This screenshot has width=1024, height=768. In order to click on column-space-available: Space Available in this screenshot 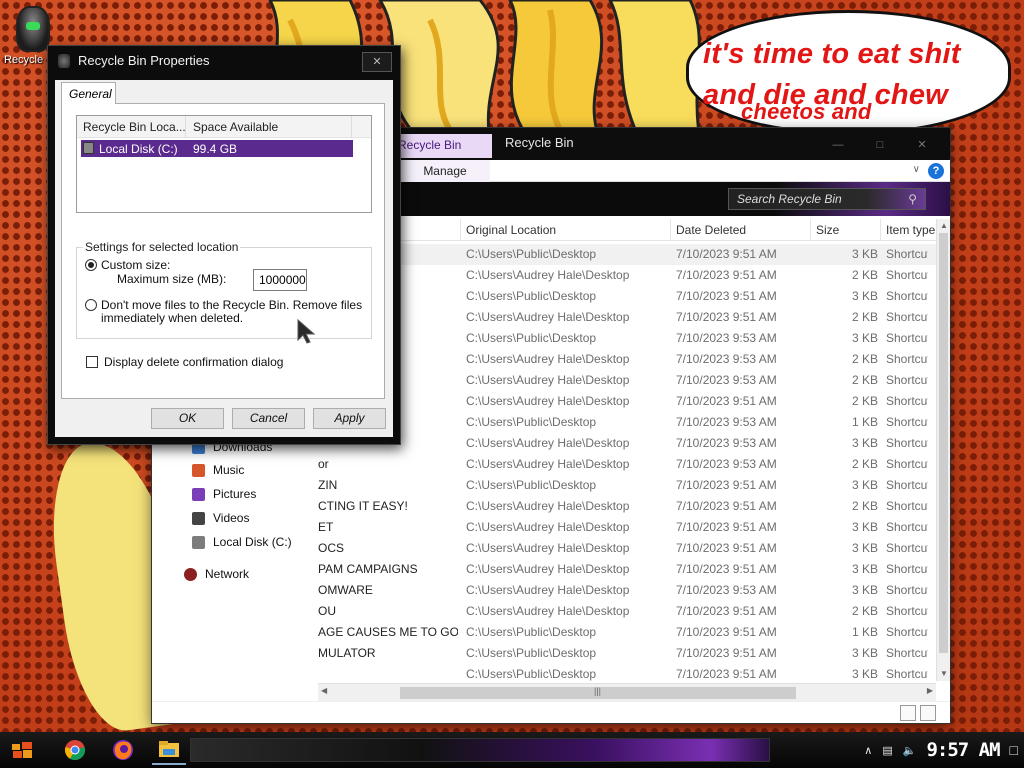, I will do `click(235, 127)`.